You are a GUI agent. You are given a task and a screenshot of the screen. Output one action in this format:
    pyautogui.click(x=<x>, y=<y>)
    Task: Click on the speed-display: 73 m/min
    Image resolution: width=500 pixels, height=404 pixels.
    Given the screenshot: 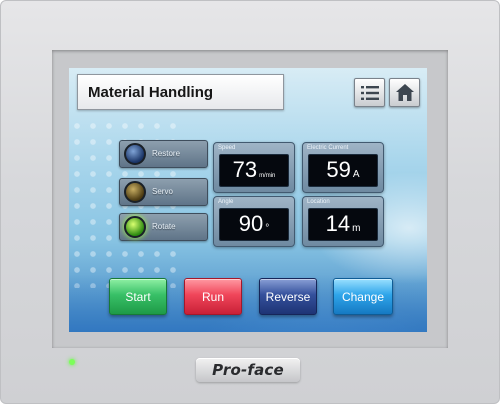 What is the action you would take?
    pyautogui.click(x=254, y=170)
    